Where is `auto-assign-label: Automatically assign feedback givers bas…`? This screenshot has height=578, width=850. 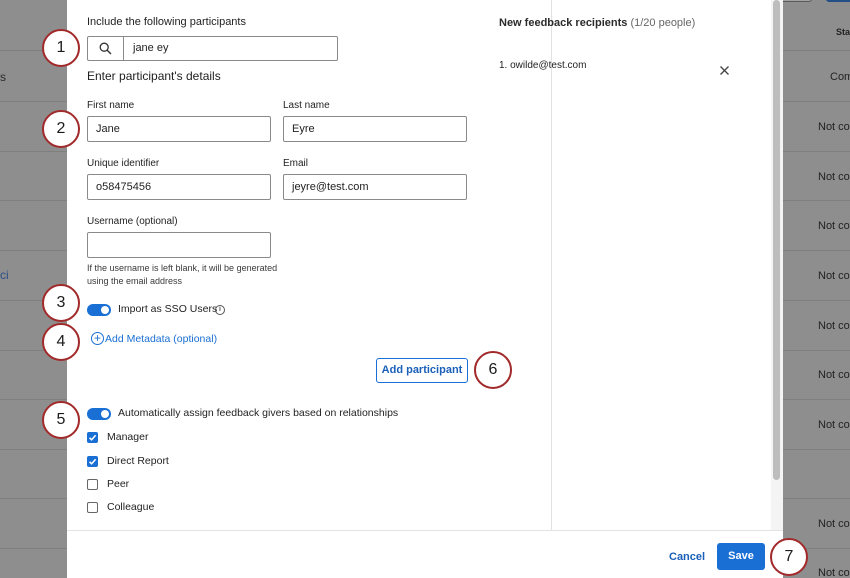 auto-assign-label: Automatically assign feedback givers bas… is located at coordinates (258, 413).